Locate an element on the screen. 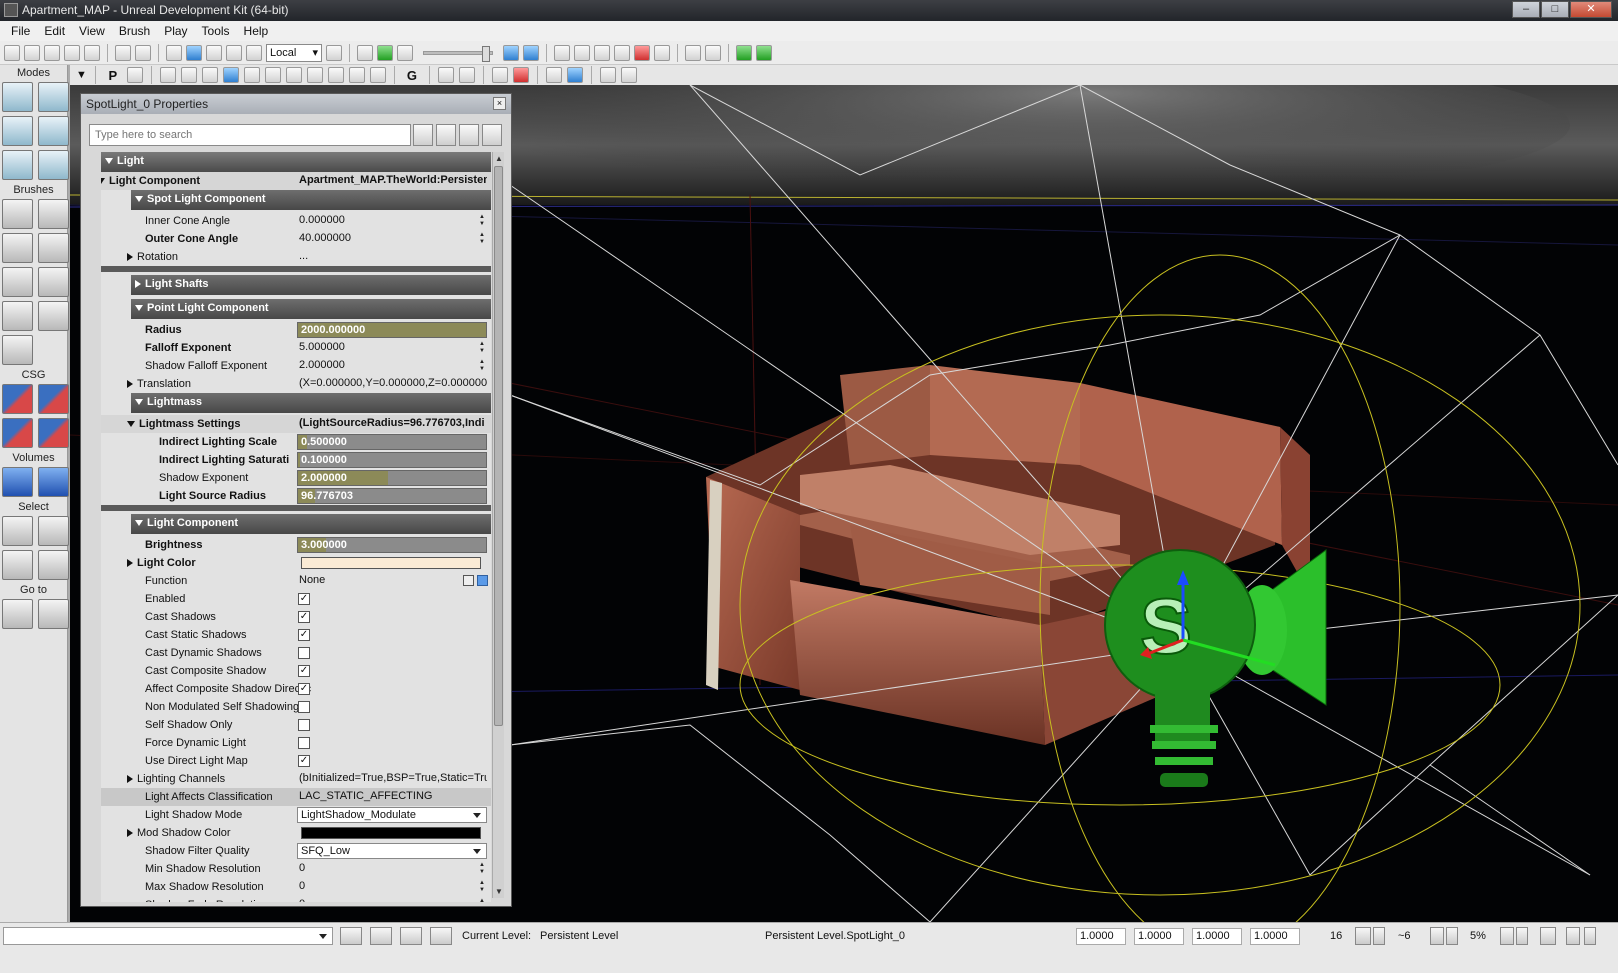 This screenshot has width=1618, height=973. kismet-icon is located at coordinates (385, 52).